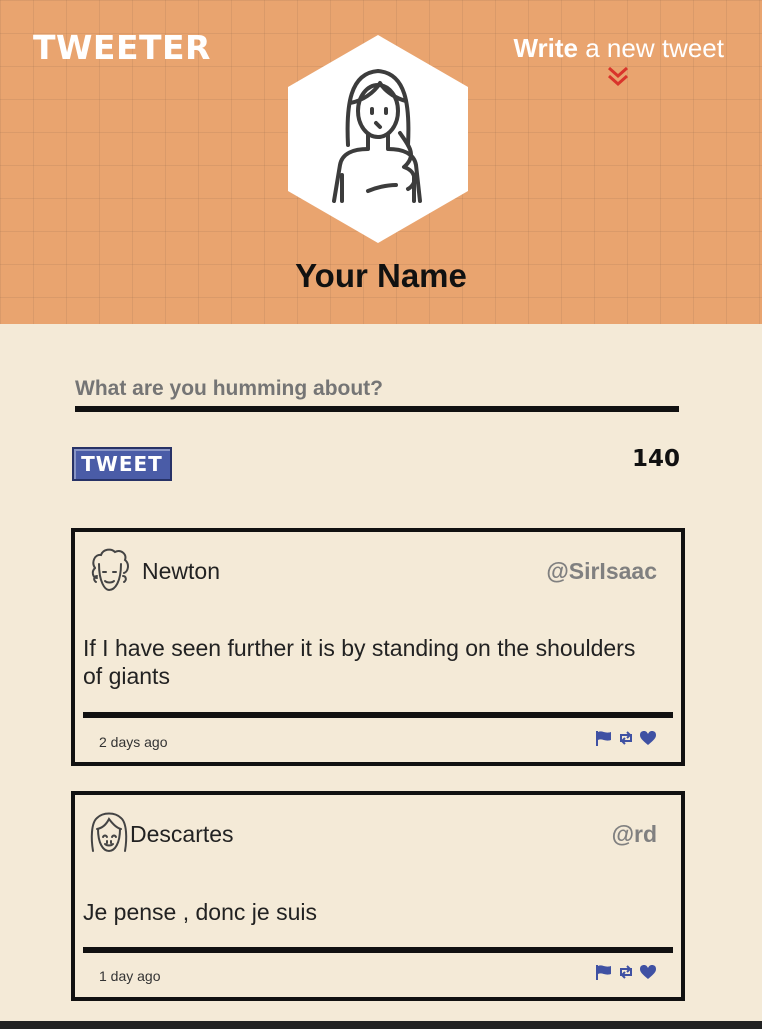  What do you see at coordinates (122, 464) in the screenshot?
I see `tweet-button: TWEET` at bounding box center [122, 464].